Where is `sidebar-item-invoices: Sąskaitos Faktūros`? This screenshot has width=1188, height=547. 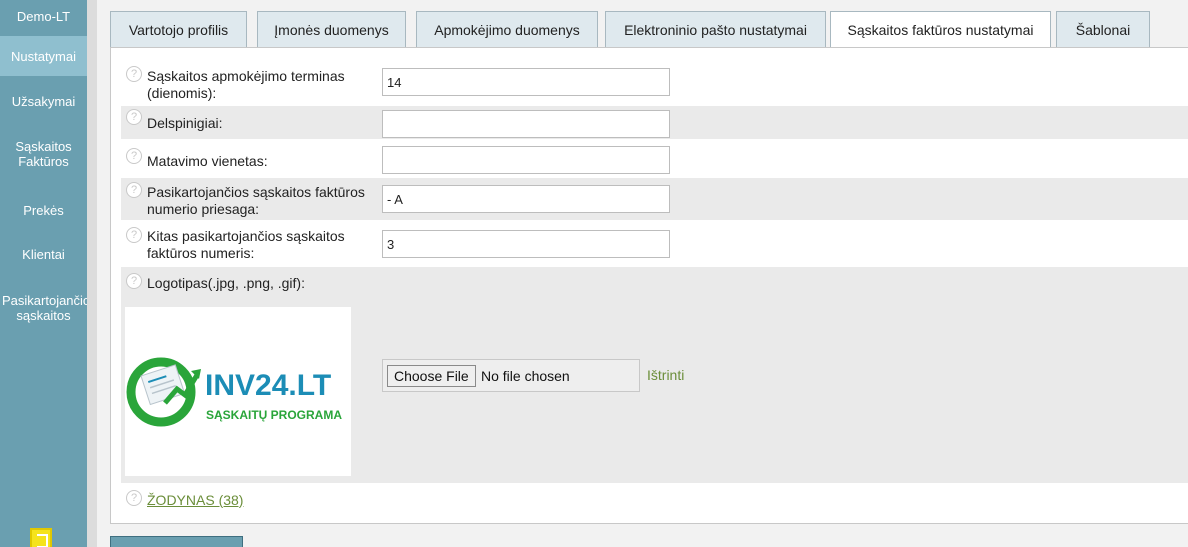 sidebar-item-invoices: Sąskaitos Faktūros is located at coordinates (43, 154).